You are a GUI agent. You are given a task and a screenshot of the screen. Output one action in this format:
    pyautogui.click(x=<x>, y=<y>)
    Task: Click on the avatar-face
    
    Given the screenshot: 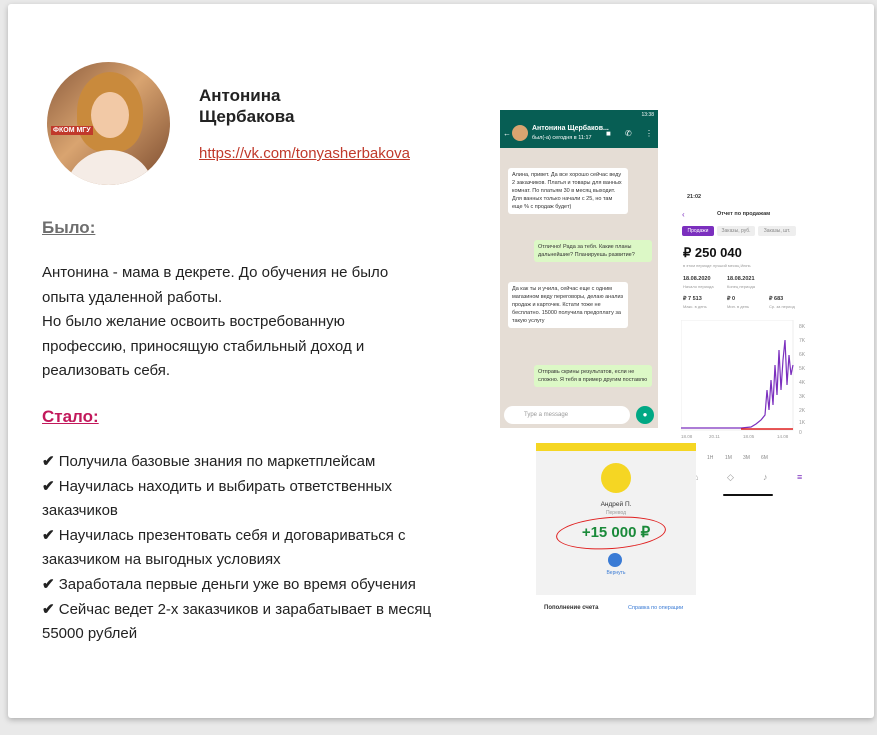 What is the action you would take?
    pyautogui.click(x=110, y=115)
    